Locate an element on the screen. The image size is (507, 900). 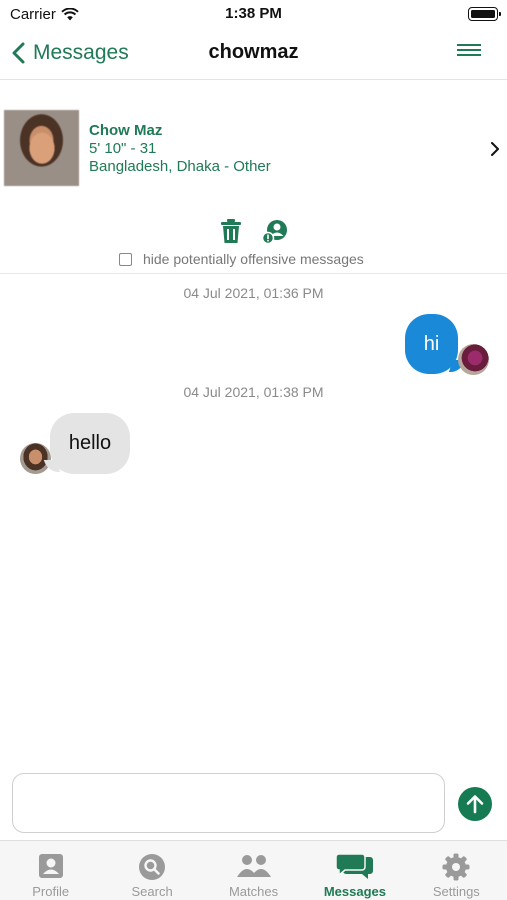
send-button is located at coordinates (475, 804).